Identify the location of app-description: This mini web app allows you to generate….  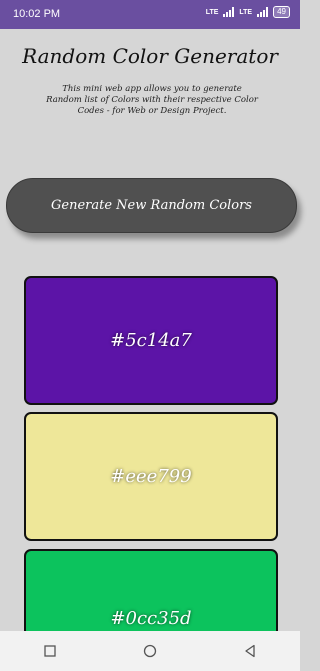
(152, 100).